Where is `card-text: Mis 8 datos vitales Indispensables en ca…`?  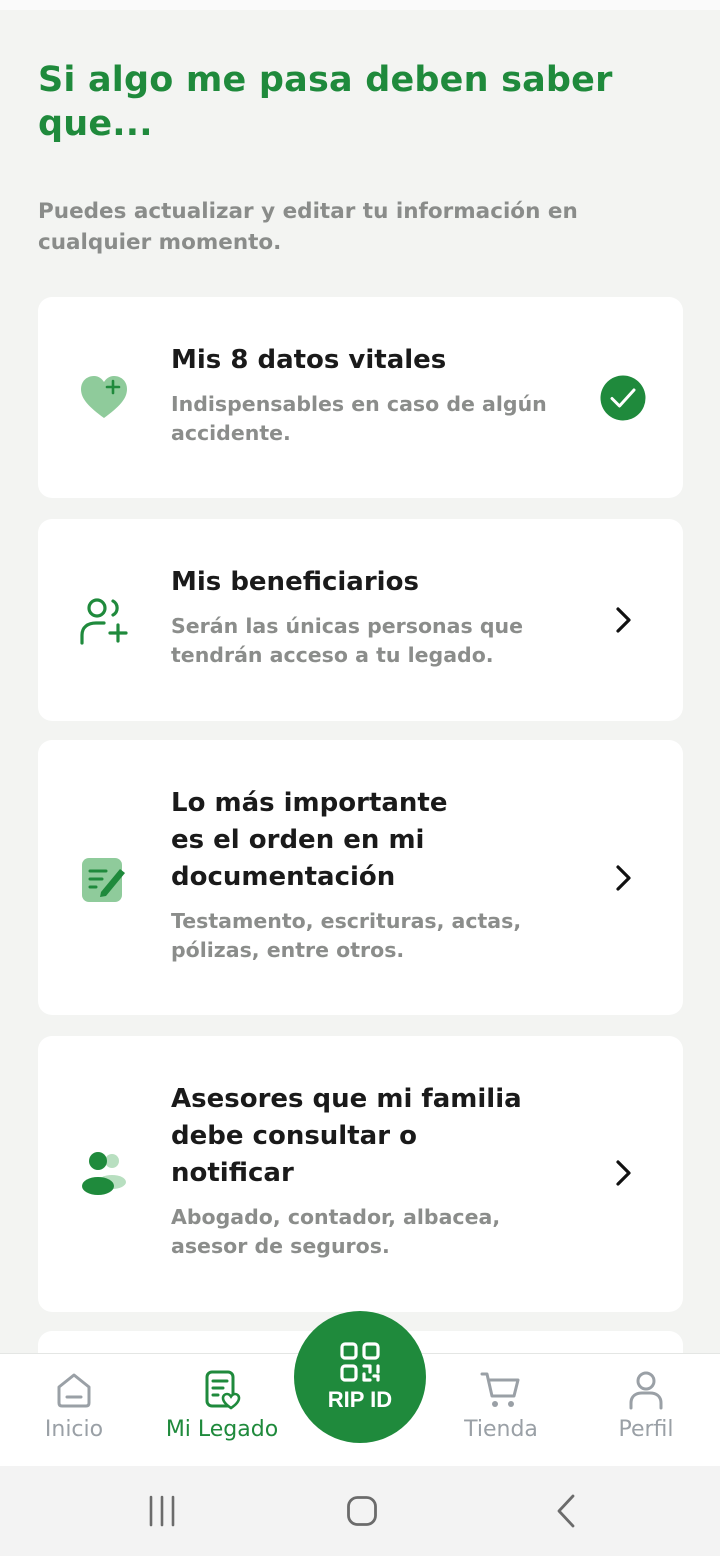 card-text: Mis 8 datos vitales Indispensables en ca… is located at coordinates (381, 395).